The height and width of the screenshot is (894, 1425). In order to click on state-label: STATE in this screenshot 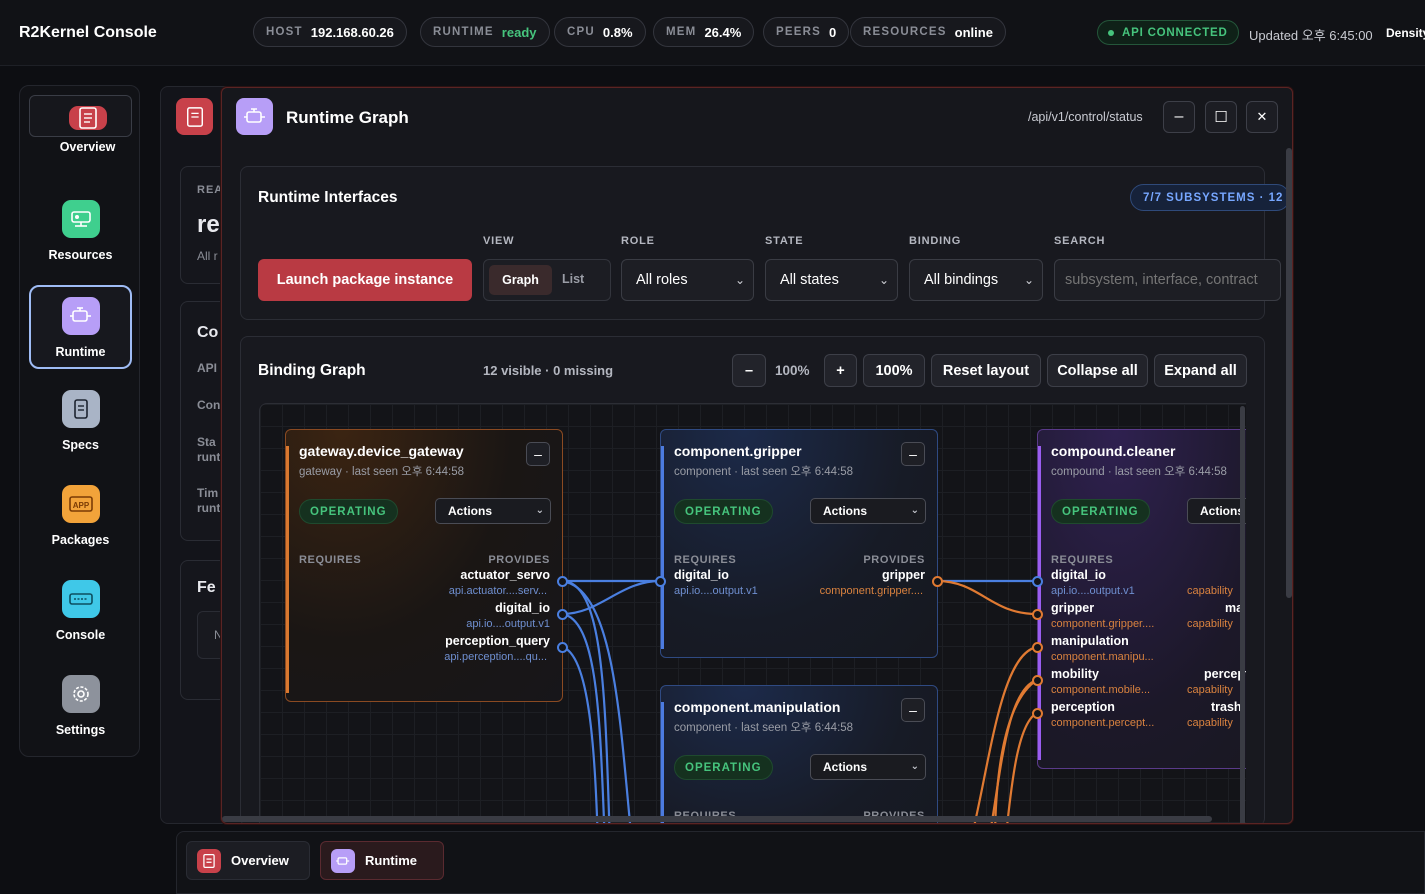, I will do `click(784, 241)`.